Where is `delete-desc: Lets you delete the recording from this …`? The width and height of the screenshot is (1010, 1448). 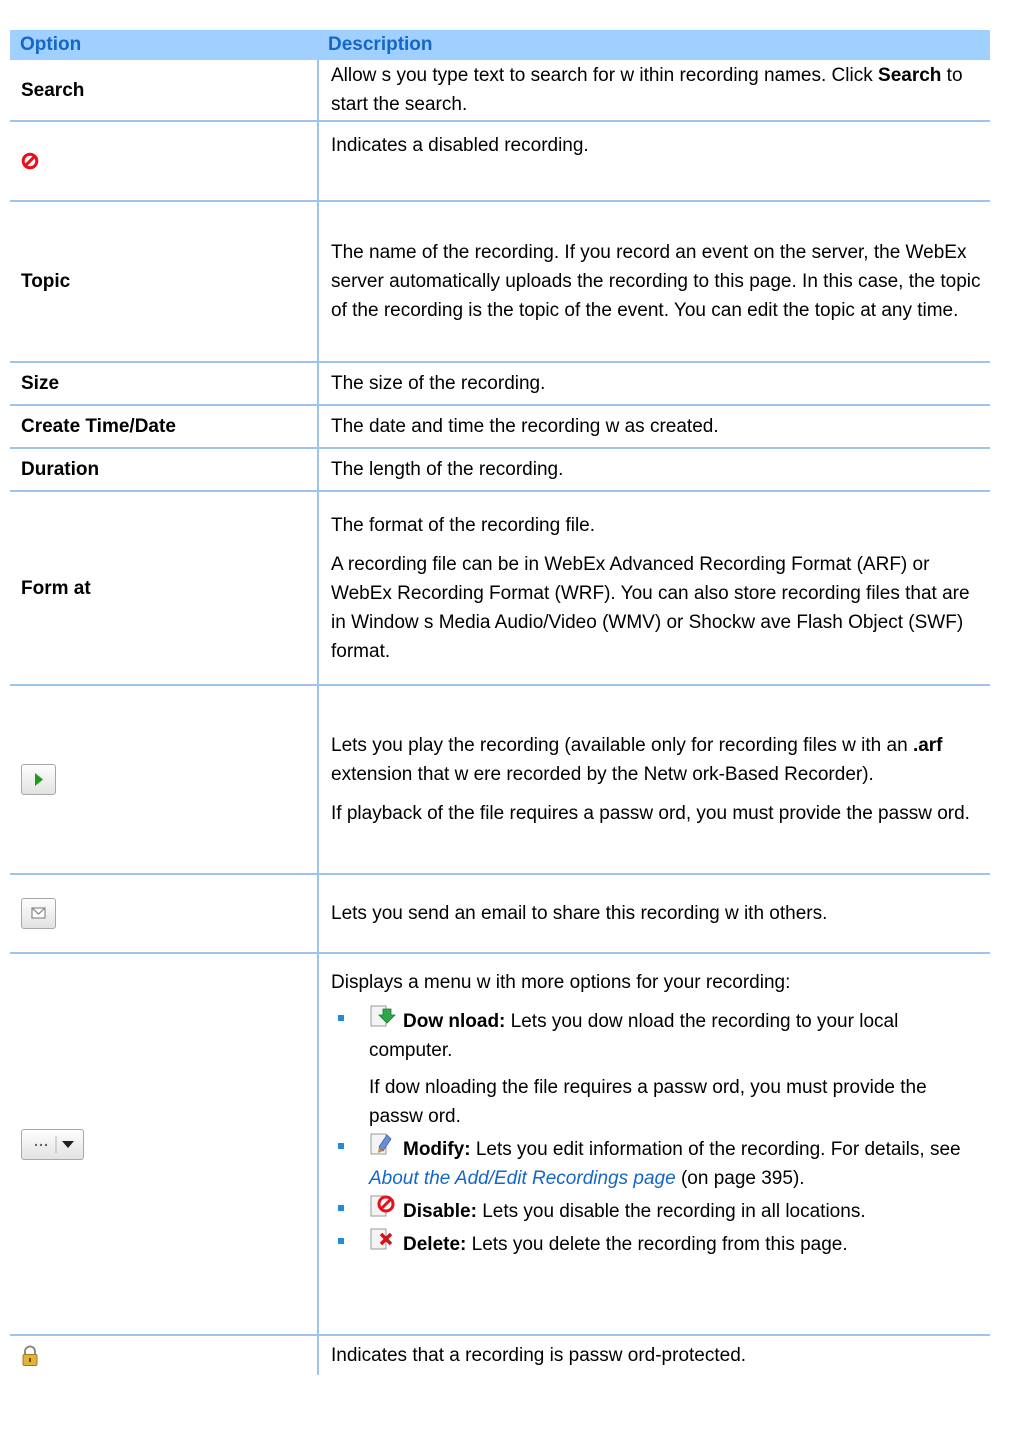
delete-desc: Lets you delete the recording from this … is located at coordinates (659, 1244).